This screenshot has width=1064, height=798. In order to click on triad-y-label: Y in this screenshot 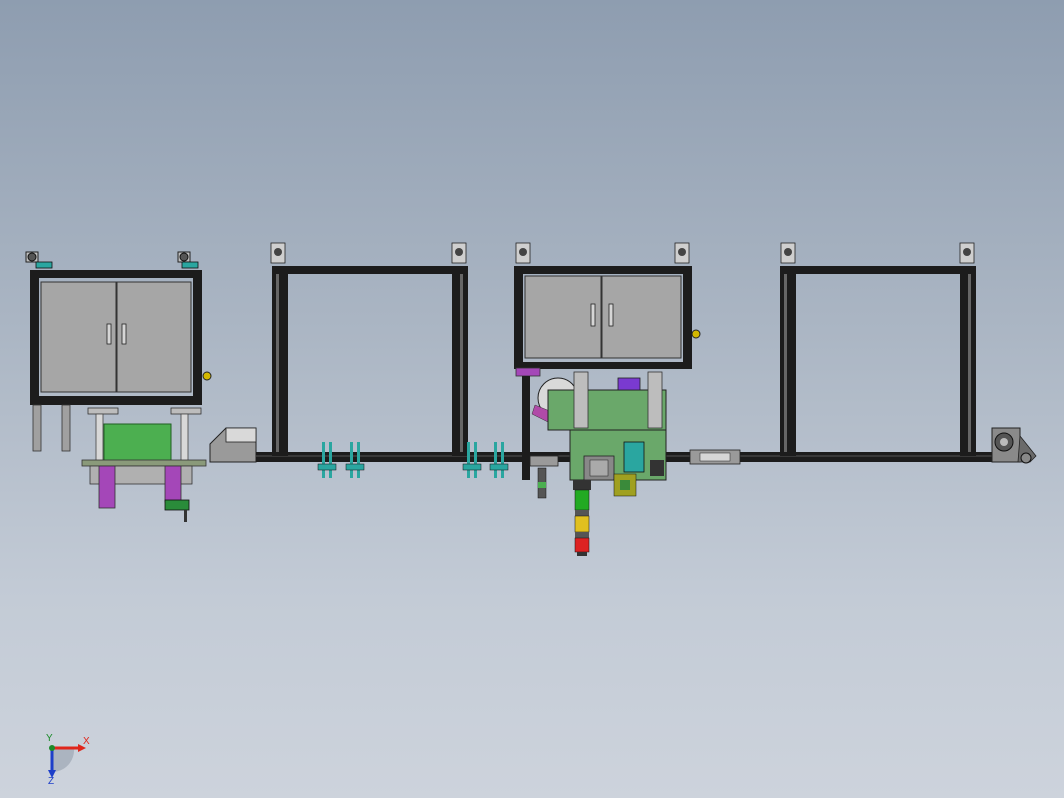, I will do `click(49, 738)`.